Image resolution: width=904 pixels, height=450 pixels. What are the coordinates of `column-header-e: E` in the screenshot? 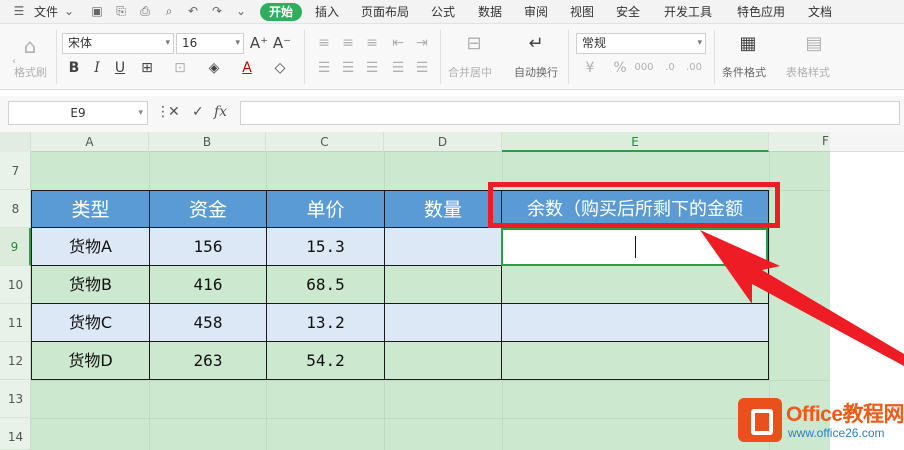 It's located at (635, 142).